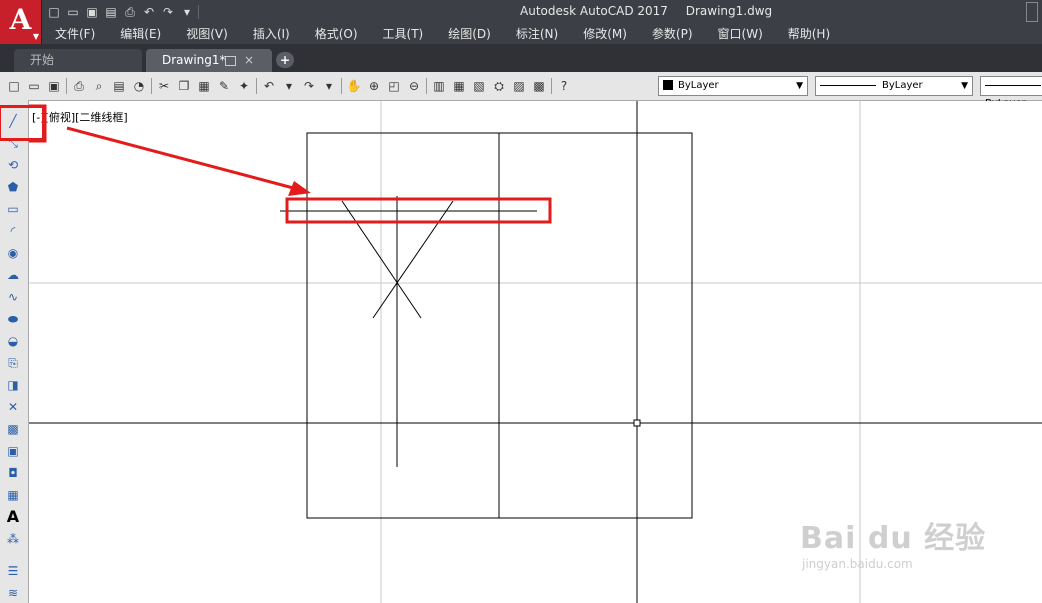 The height and width of the screenshot is (603, 1042). Describe the element at coordinates (14, 86) in the screenshot. I see `new-icon: □` at that location.